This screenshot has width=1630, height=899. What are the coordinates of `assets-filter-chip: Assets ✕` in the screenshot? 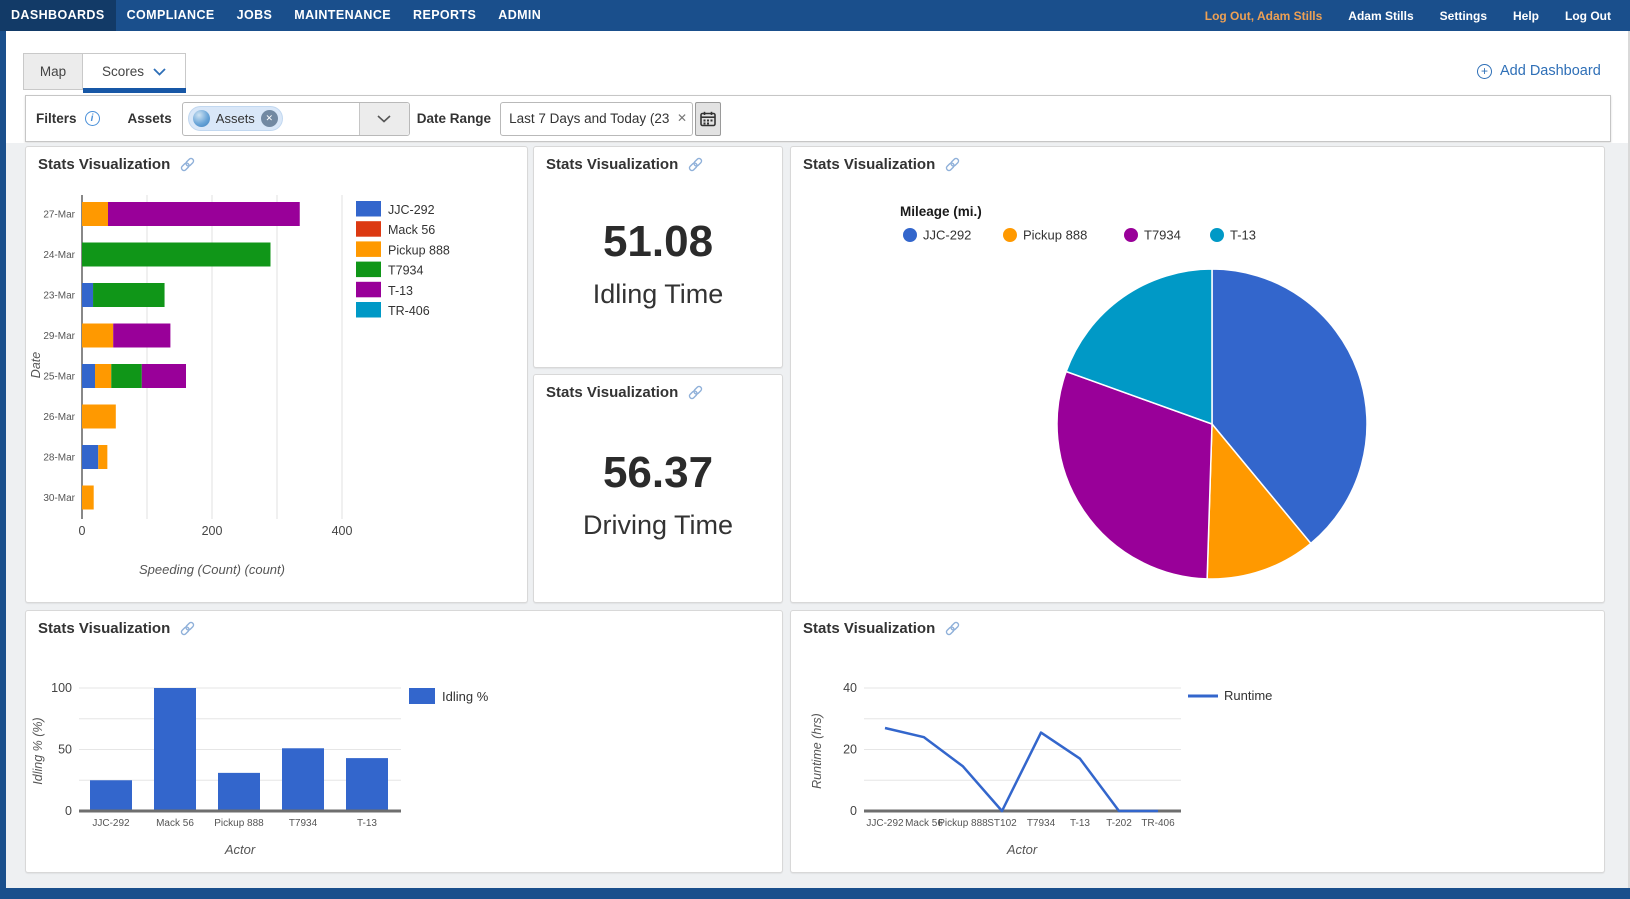 It's located at (235, 118).